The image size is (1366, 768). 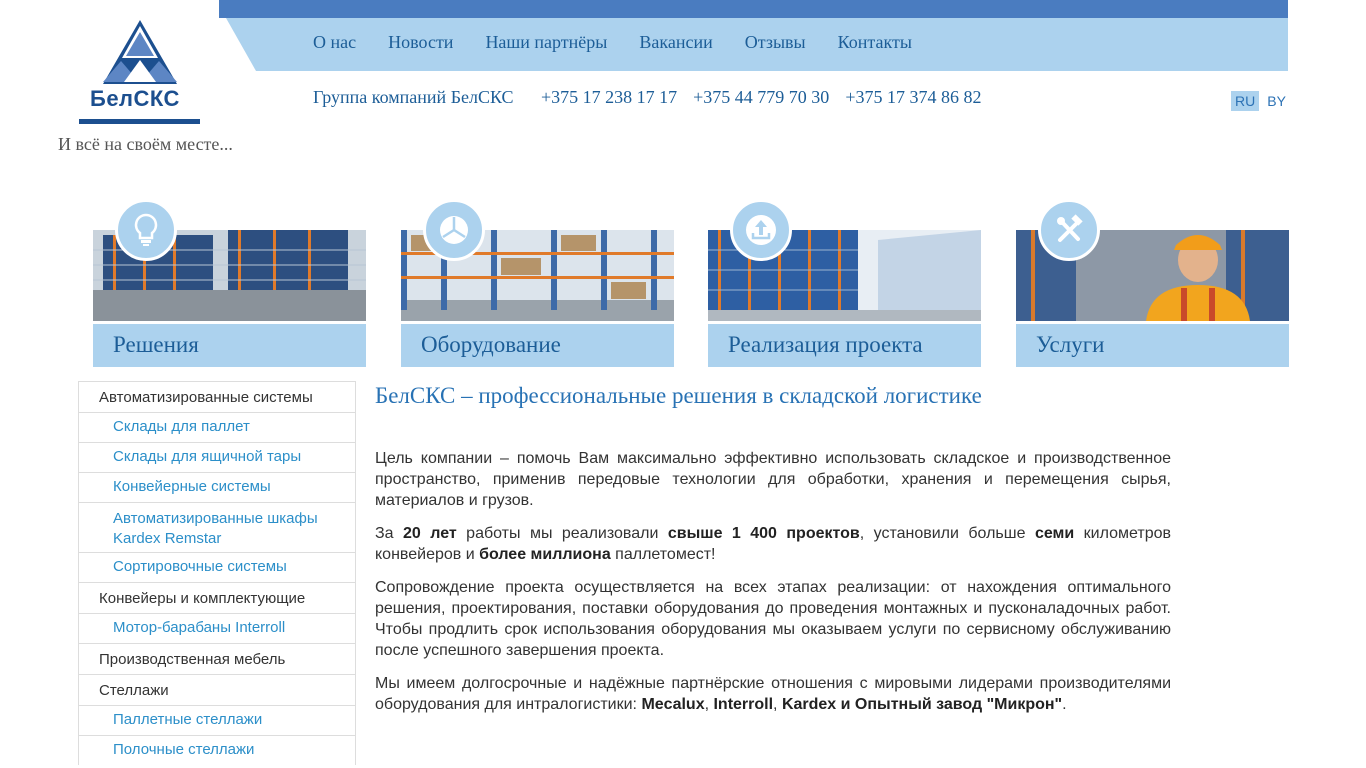 I want to click on lang-ru: RU, so click(x=1245, y=101).